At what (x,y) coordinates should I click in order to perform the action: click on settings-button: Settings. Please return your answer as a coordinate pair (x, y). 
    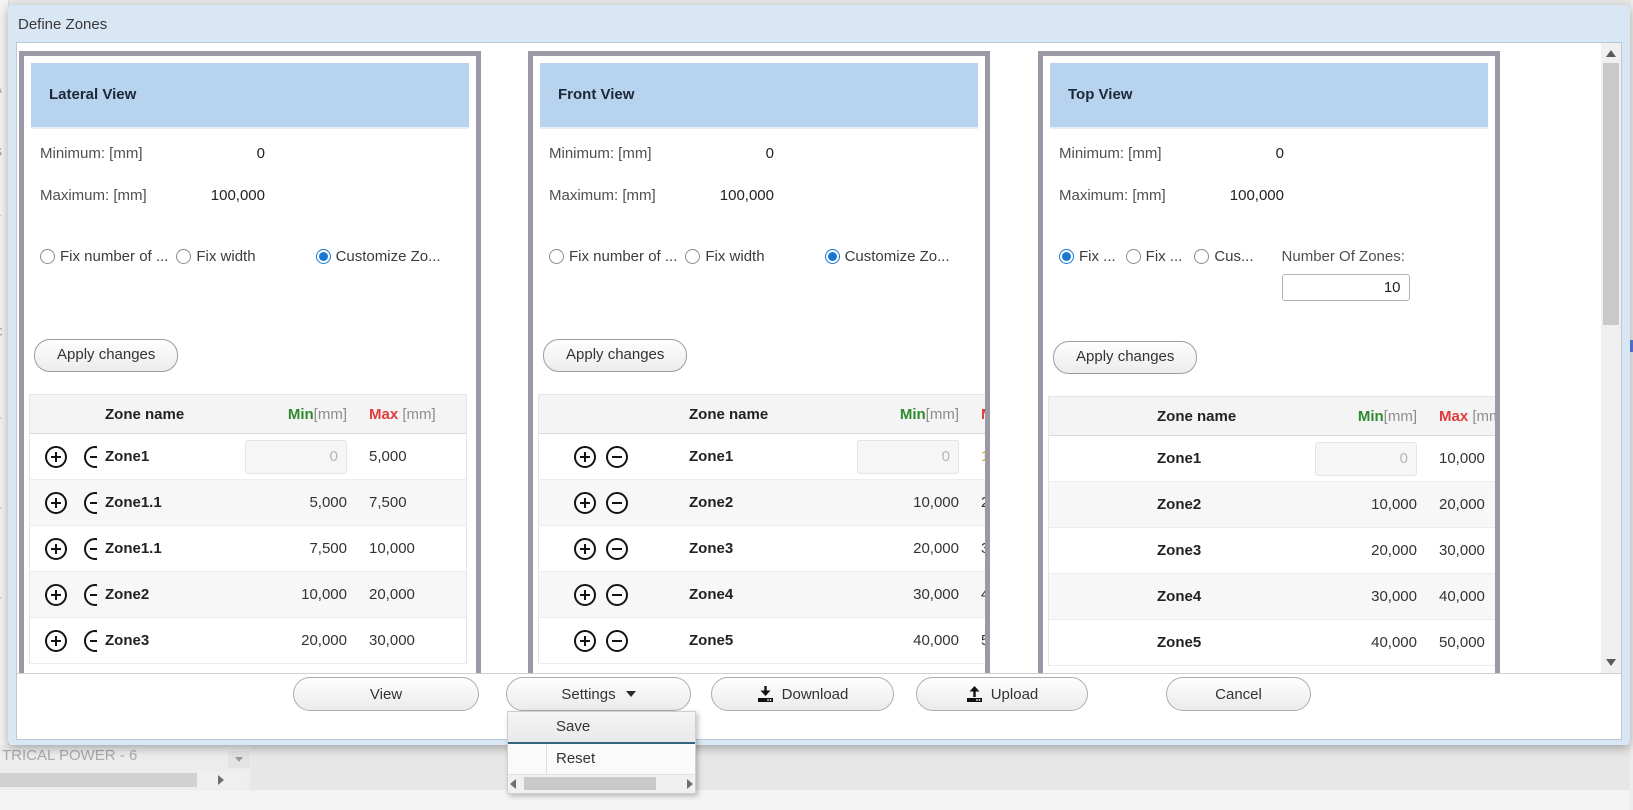
    Looking at the image, I should click on (598, 694).